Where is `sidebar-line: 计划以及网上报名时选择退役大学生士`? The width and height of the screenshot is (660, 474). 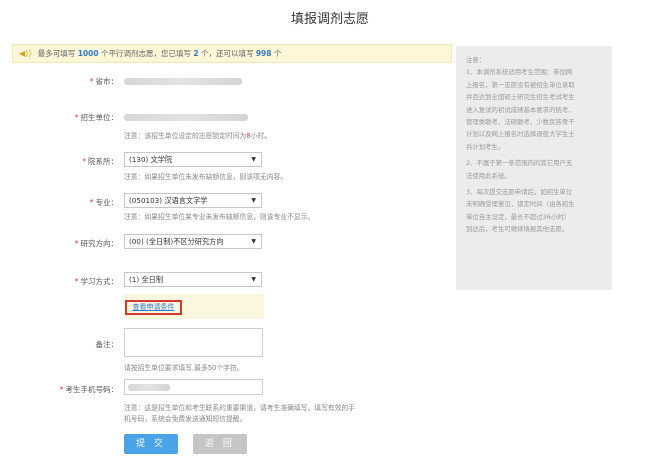
sidebar-line: 计划以及网上报名时选择退役大学生士 is located at coordinates (520, 134).